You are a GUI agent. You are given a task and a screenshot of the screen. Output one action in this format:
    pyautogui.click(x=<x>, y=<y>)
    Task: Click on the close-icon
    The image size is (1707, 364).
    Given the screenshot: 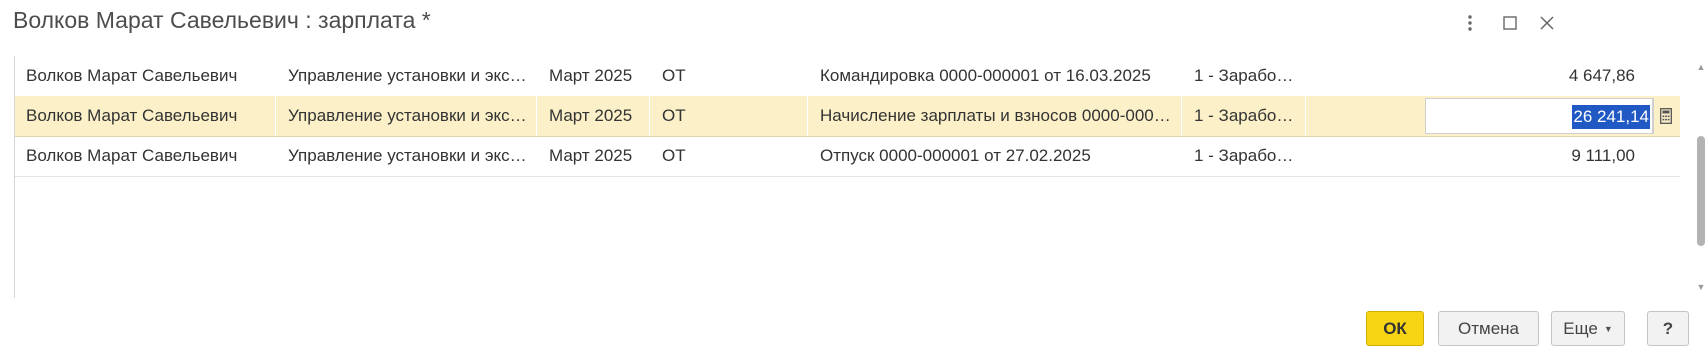 What is the action you would take?
    pyautogui.click(x=1547, y=23)
    